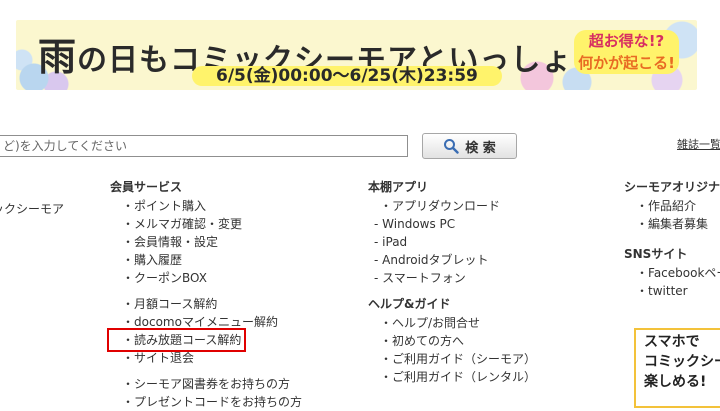  I want to click on link-present-code: プレゼントコードをお持ちの方, so click(206, 402).